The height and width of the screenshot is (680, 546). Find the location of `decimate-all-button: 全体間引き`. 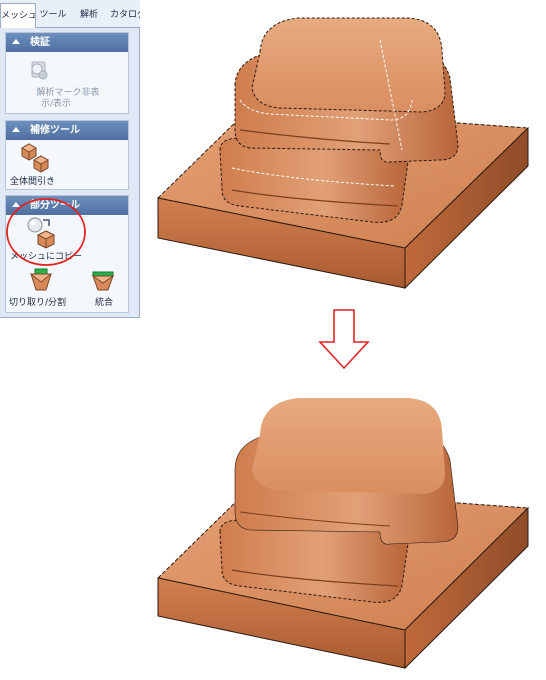

decimate-all-button: 全体間引き is located at coordinates (32, 182).